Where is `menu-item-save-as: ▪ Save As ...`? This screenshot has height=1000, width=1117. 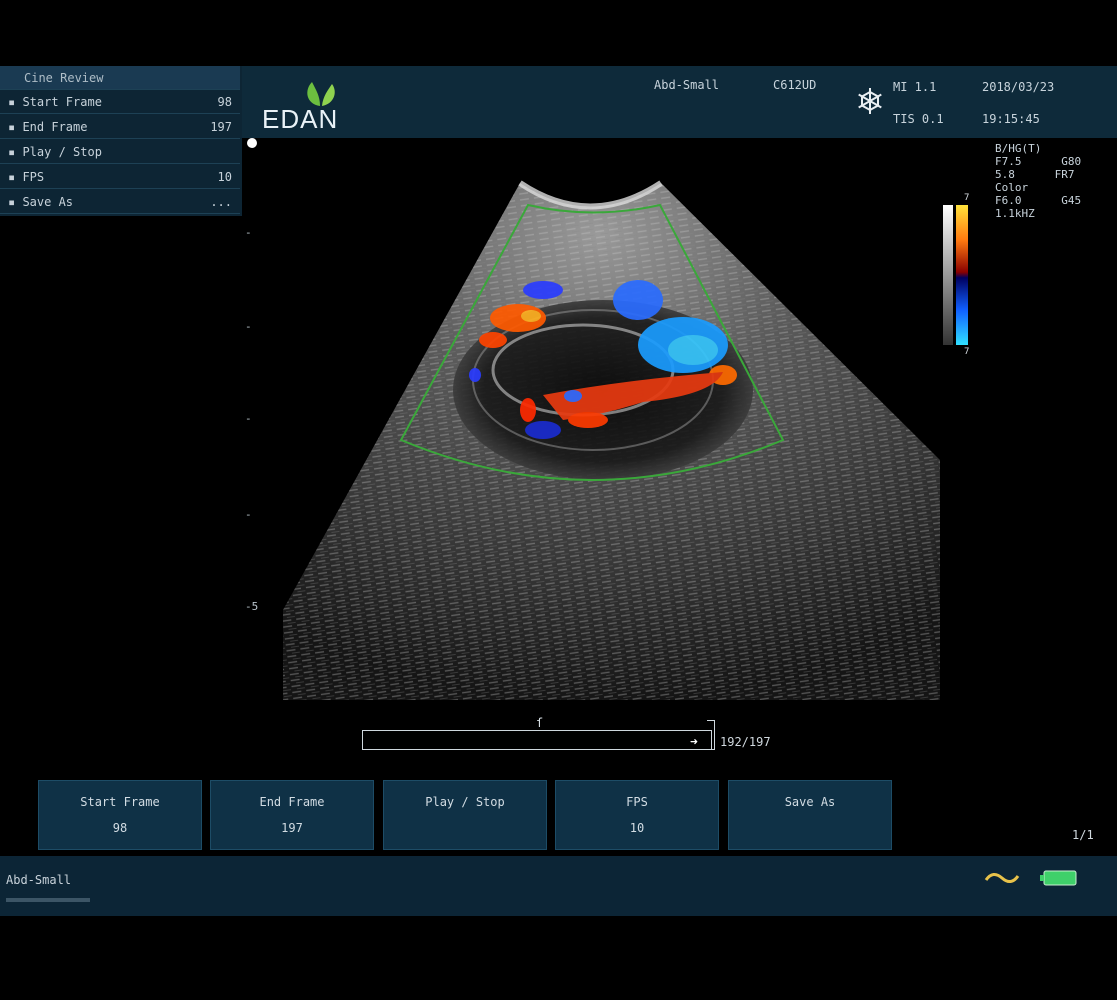 menu-item-save-as: ▪ Save As ... is located at coordinates (120, 202).